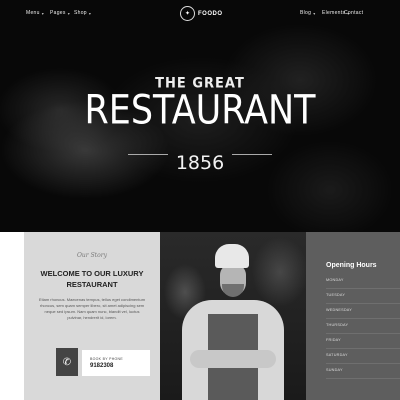 The image size is (400, 400). What do you see at coordinates (333, 340) in the screenshot?
I see `hours-day: FRIDAY` at bounding box center [333, 340].